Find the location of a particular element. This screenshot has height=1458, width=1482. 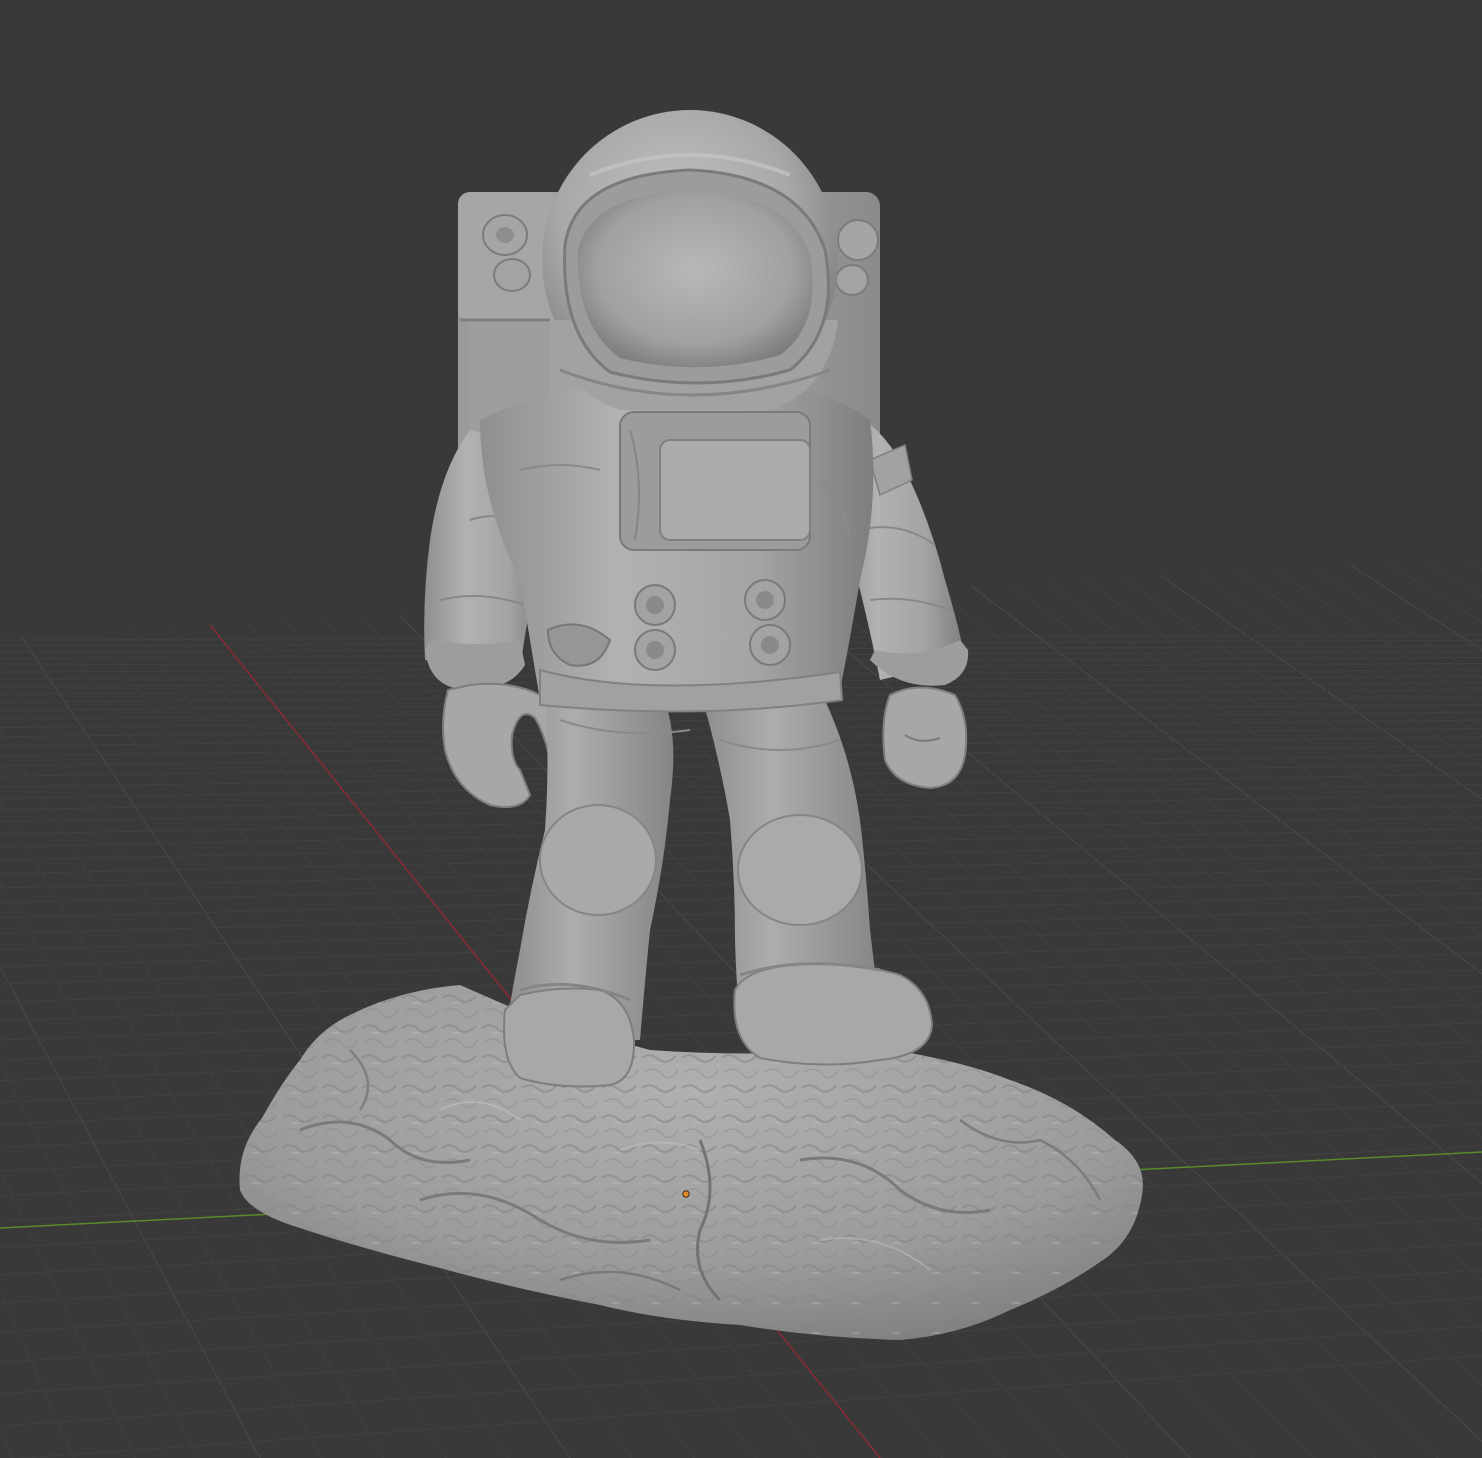

helmet is located at coordinates (690, 260).